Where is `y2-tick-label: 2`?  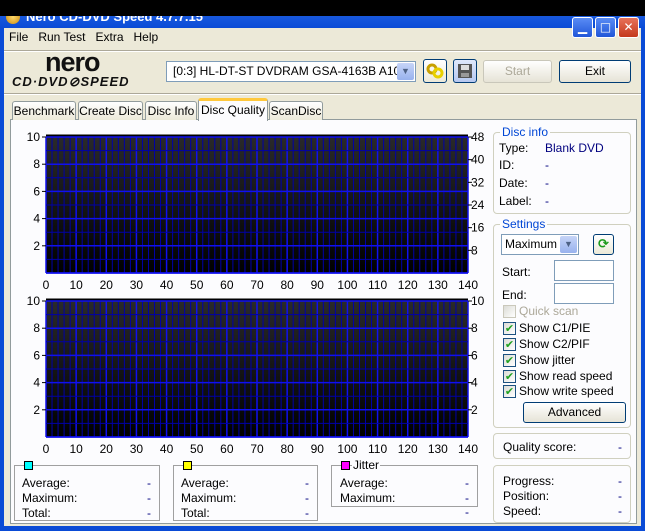
y2-tick-label: 2 is located at coordinates (474, 410).